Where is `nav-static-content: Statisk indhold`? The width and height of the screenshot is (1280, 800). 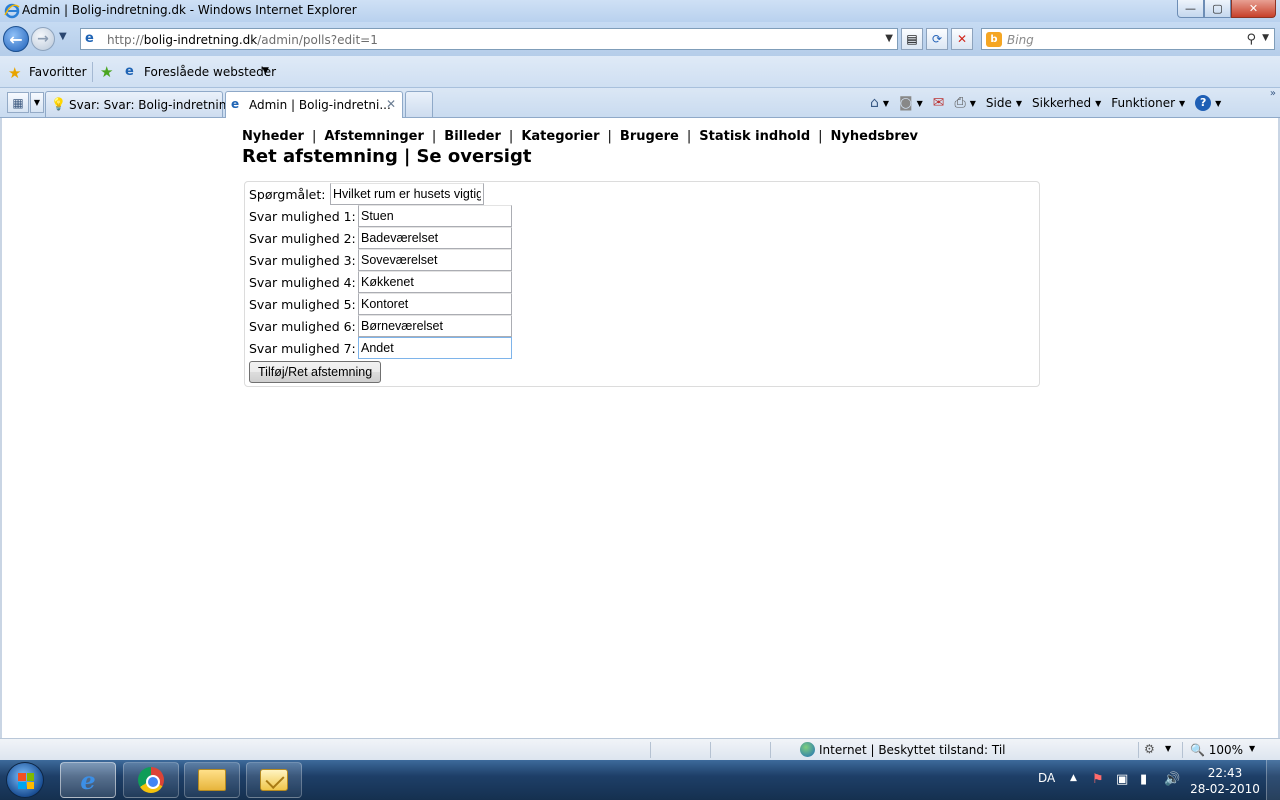 nav-static-content: Statisk indhold is located at coordinates (754, 136).